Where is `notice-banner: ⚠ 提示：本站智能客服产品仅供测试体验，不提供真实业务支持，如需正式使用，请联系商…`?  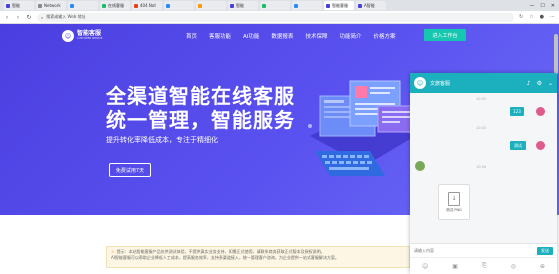 notice-banner: ⚠ 提示：本站智能客服产品仅供测试体验，不提供真实业务支持，如需正式使用，请联系商… is located at coordinates (258, 257).